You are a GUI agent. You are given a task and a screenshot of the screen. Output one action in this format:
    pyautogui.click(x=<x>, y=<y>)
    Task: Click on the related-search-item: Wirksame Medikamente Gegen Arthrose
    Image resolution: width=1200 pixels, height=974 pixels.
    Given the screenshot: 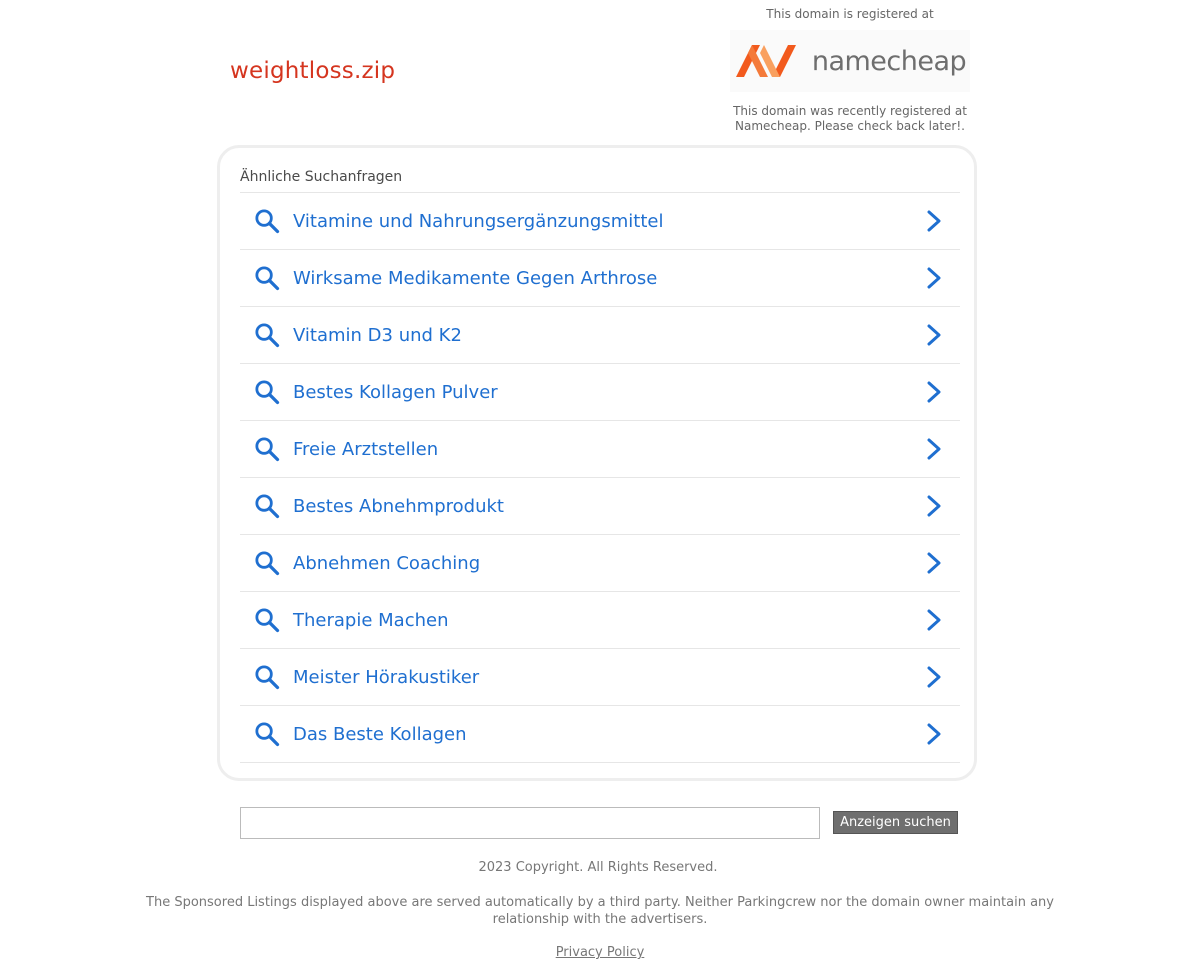 What is the action you would take?
    pyautogui.click(x=600, y=278)
    